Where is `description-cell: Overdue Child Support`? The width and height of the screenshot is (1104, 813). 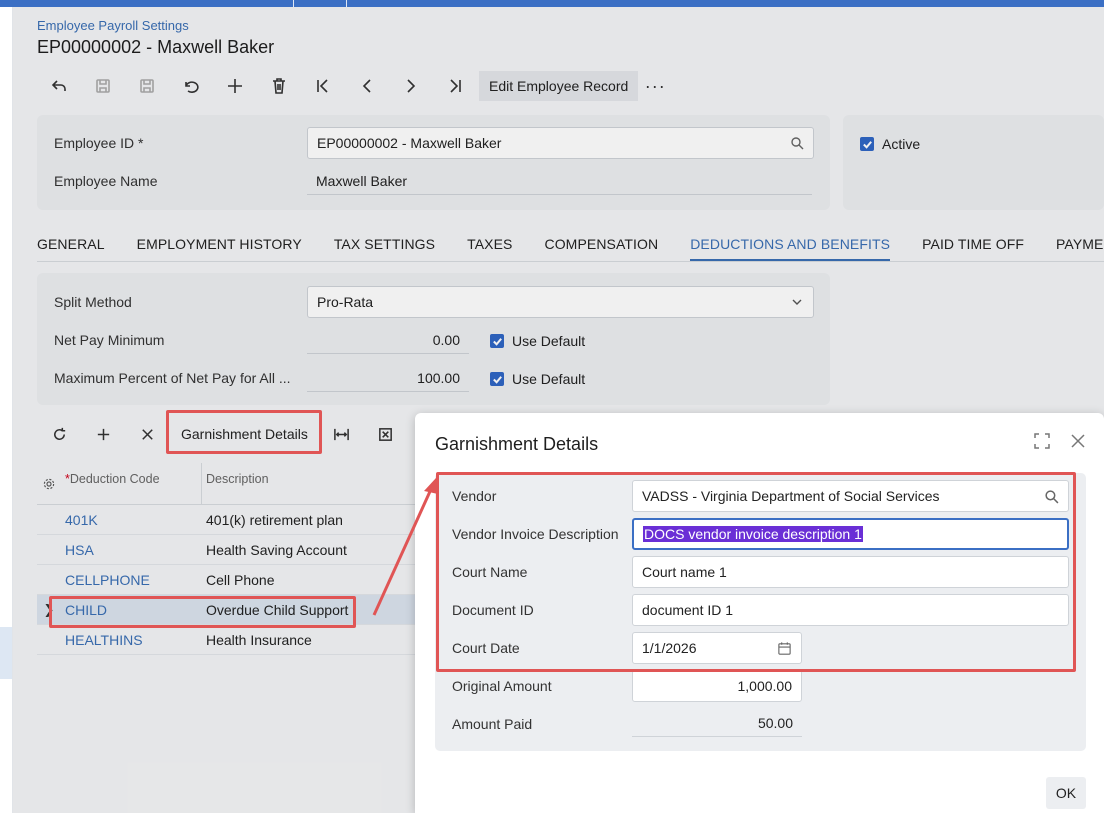
description-cell: Overdue Child Support is located at coordinates (277, 609).